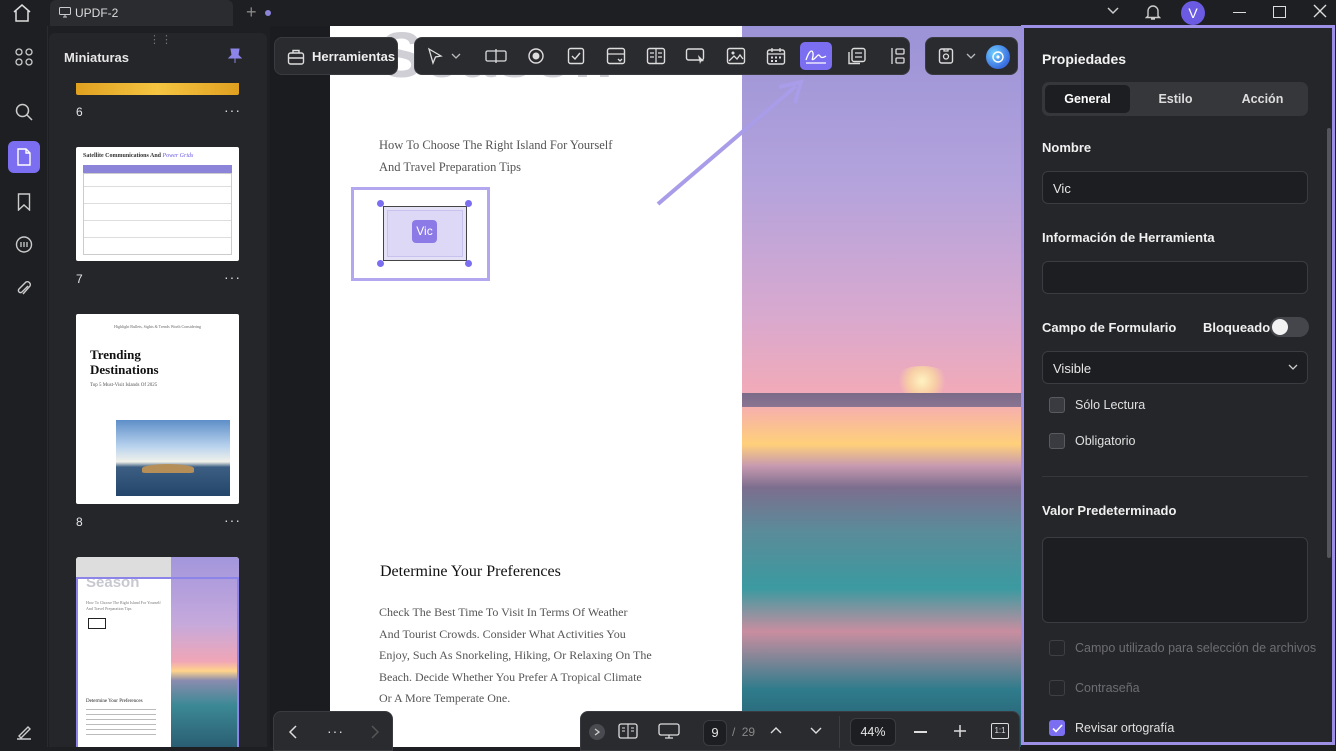 This screenshot has width=1336, height=751. What do you see at coordinates (24, 386) in the screenshot?
I see `left-rail` at bounding box center [24, 386].